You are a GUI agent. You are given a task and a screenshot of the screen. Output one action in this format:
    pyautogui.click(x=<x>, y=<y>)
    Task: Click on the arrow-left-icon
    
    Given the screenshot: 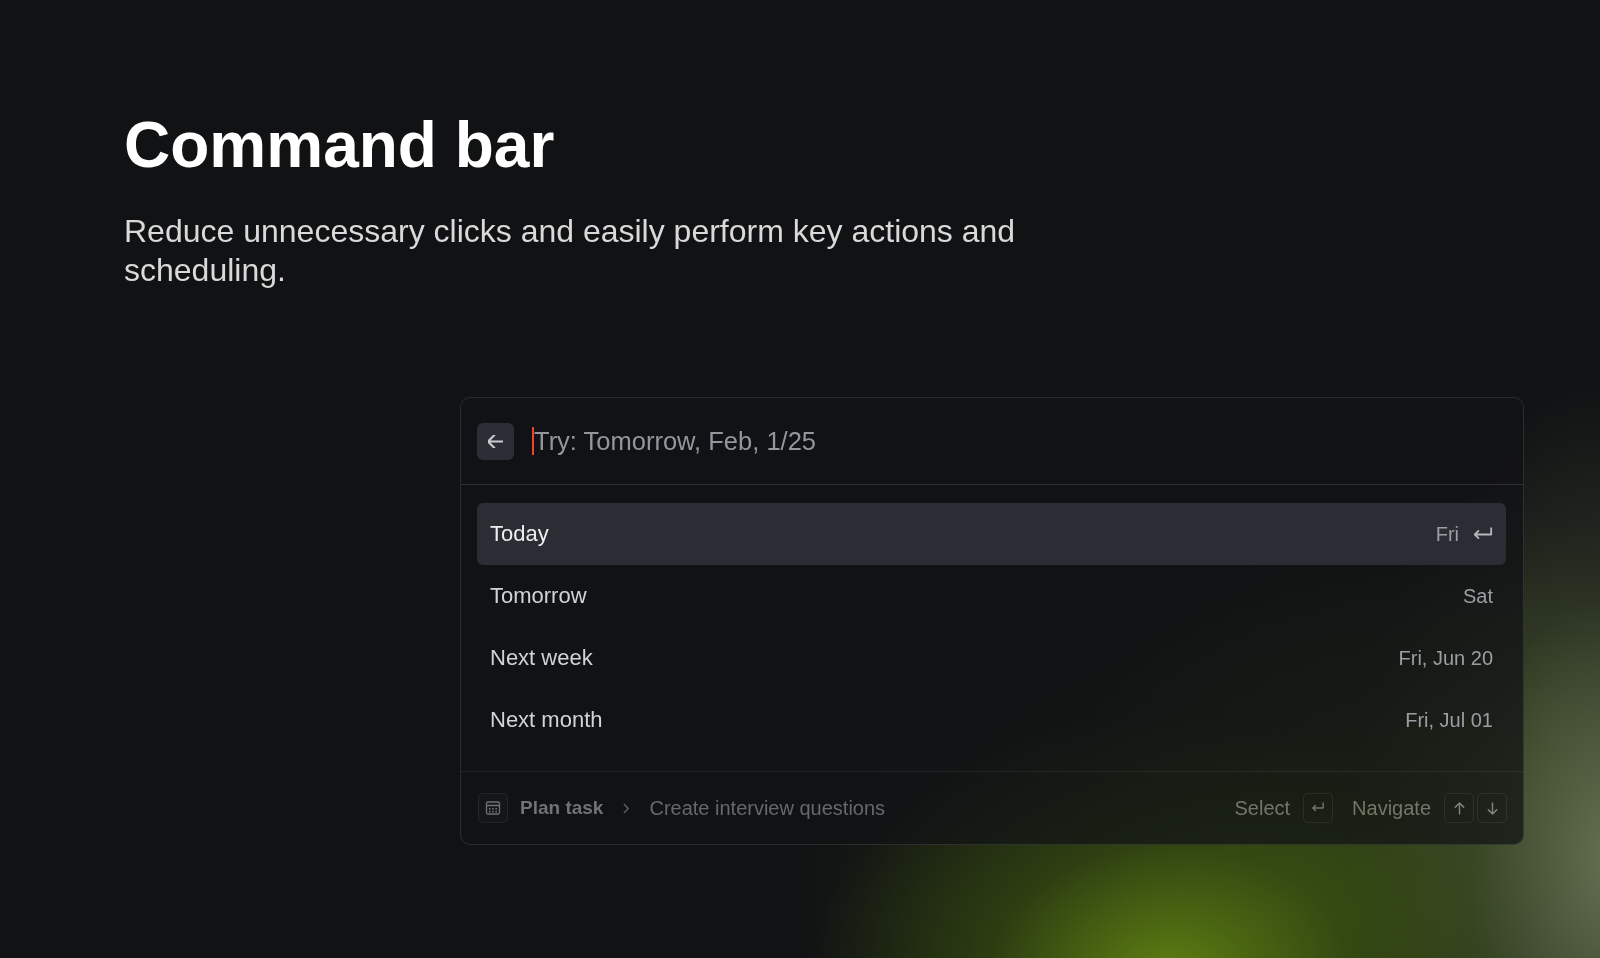 What is the action you would take?
    pyautogui.click(x=495, y=441)
    